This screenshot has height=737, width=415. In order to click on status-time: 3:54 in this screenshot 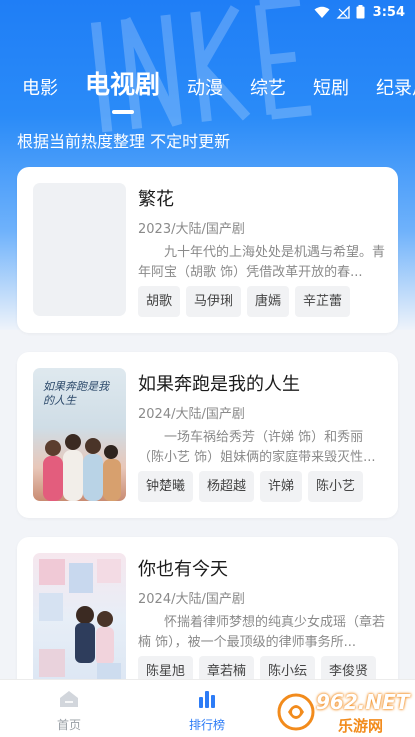, I will do `click(388, 12)`.